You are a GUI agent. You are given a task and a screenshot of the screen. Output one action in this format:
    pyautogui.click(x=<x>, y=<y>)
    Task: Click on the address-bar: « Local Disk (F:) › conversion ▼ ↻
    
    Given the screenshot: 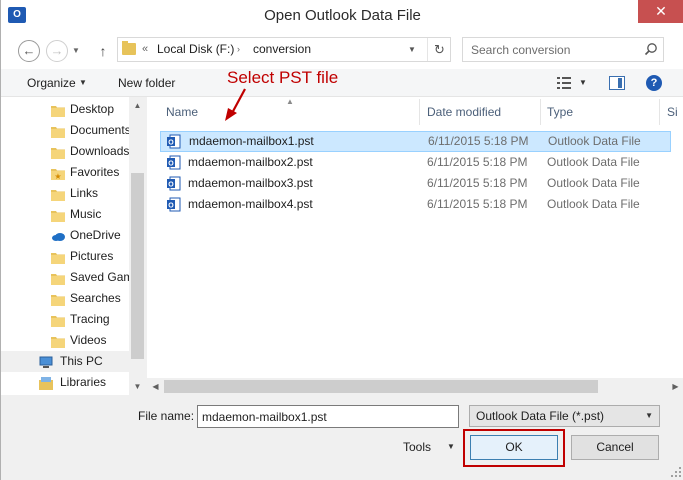 What is the action you would take?
    pyautogui.click(x=284, y=49)
    